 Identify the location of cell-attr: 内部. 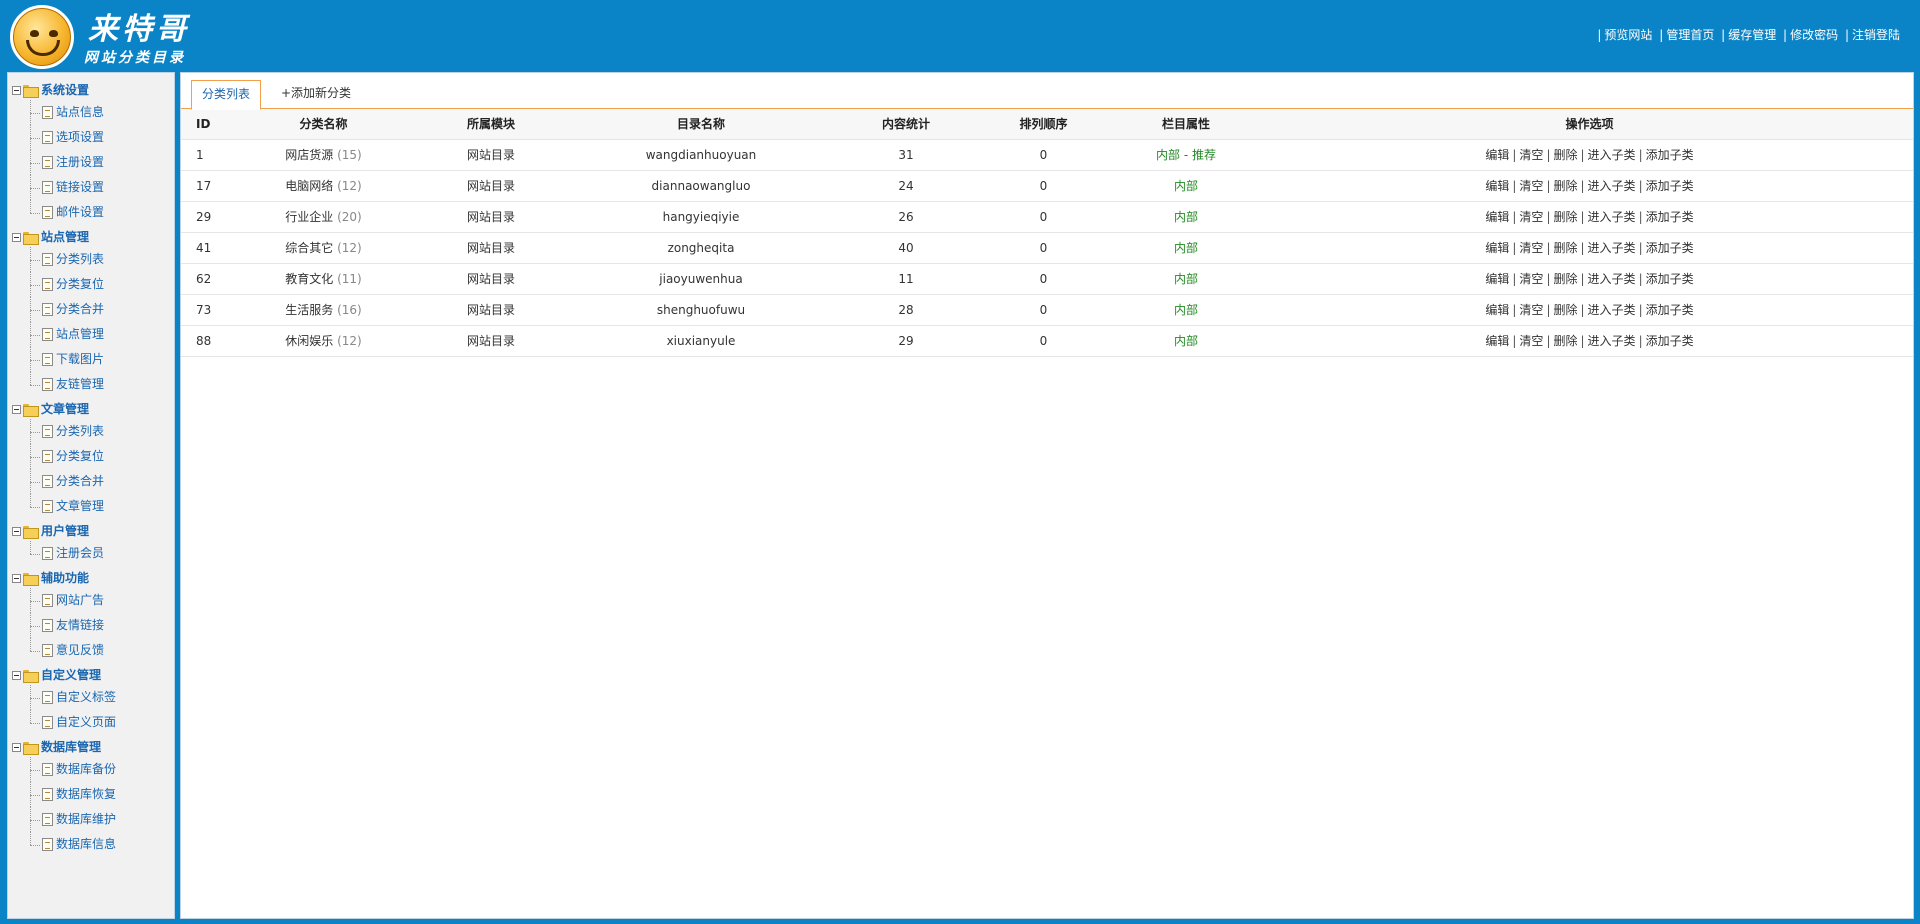
(1186, 186).